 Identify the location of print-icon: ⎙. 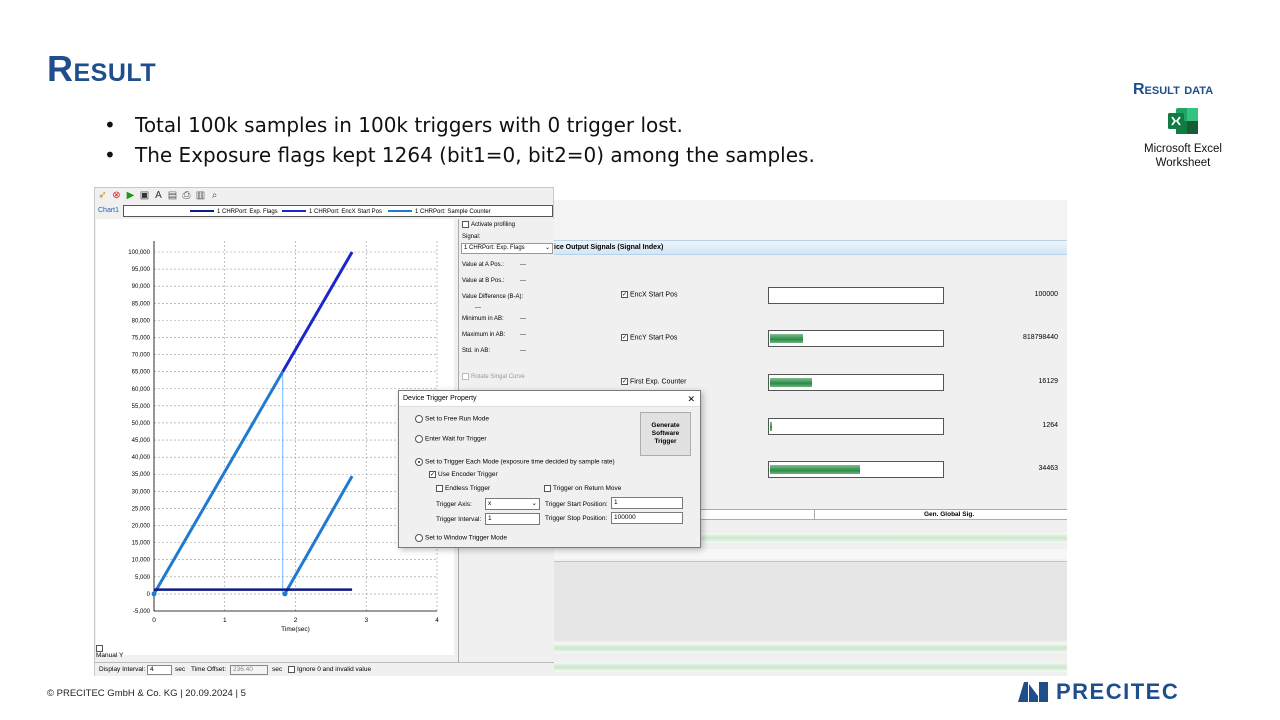
(186, 195).